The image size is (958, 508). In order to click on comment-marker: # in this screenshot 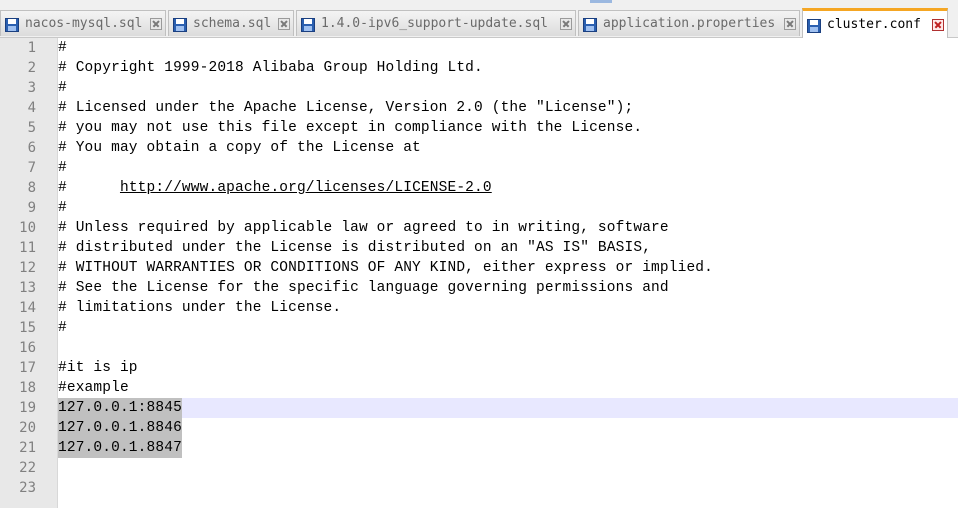, I will do `click(62, 188)`.